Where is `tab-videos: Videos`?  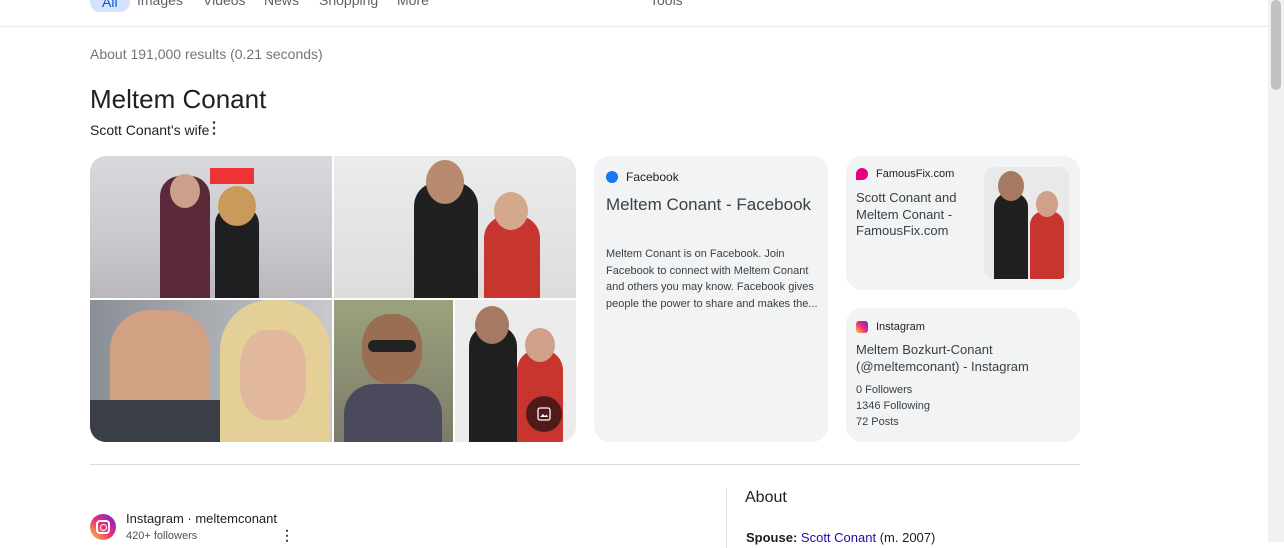 tab-videos: Videos is located at coordinates (224, 4).